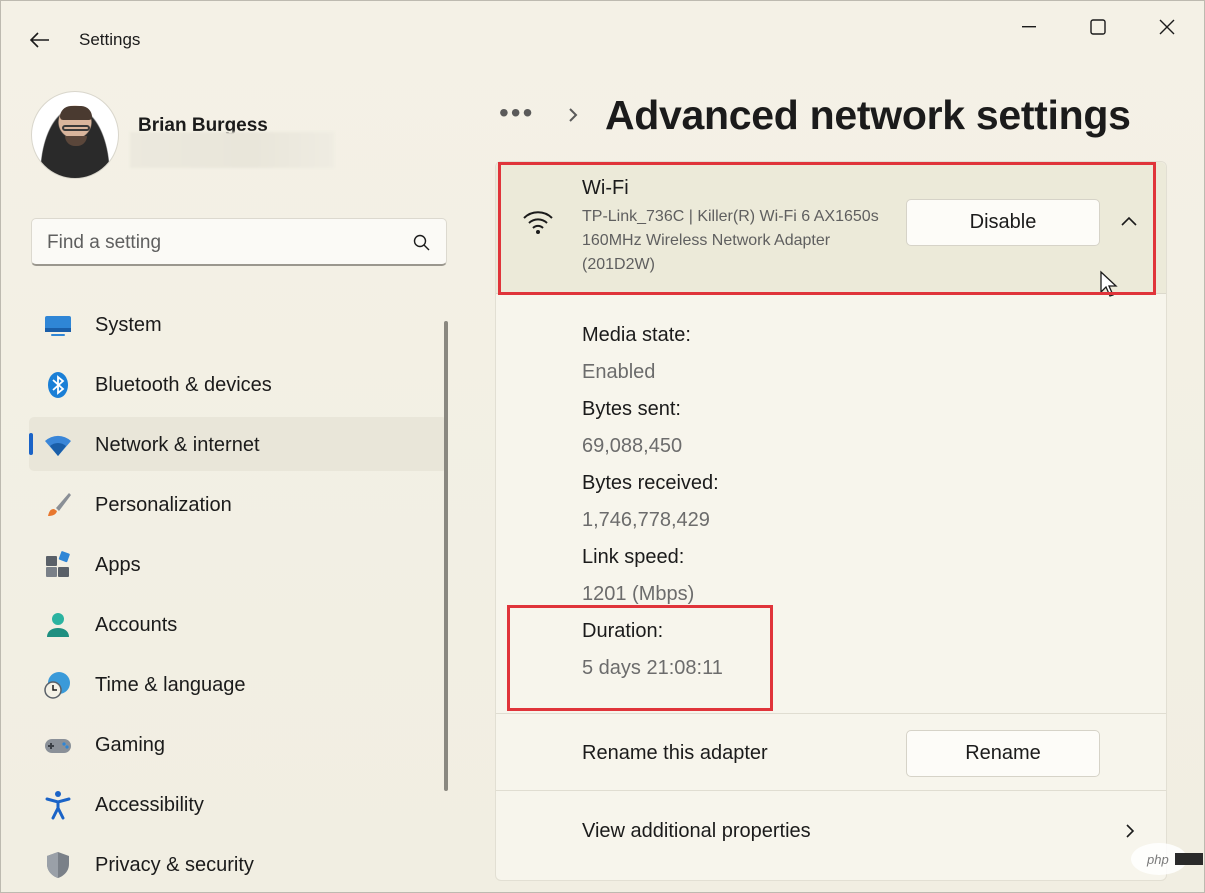  I want to click on php-watermark-logo: php, so click(1167, 859).